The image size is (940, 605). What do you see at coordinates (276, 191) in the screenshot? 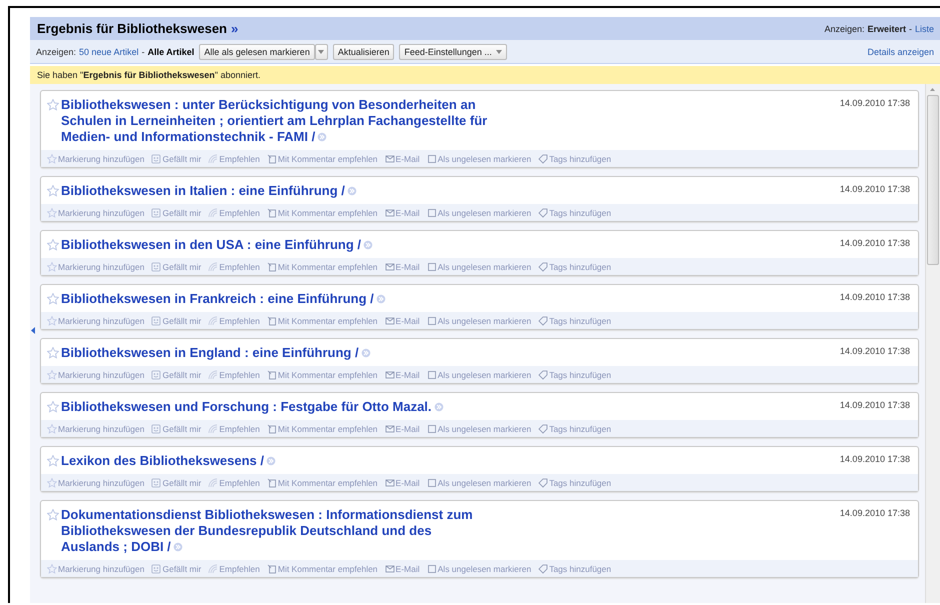
I see `entry-title-link: Bibliothekswesen in Italien : eine Einführung /` at bounding box center [276, 191].